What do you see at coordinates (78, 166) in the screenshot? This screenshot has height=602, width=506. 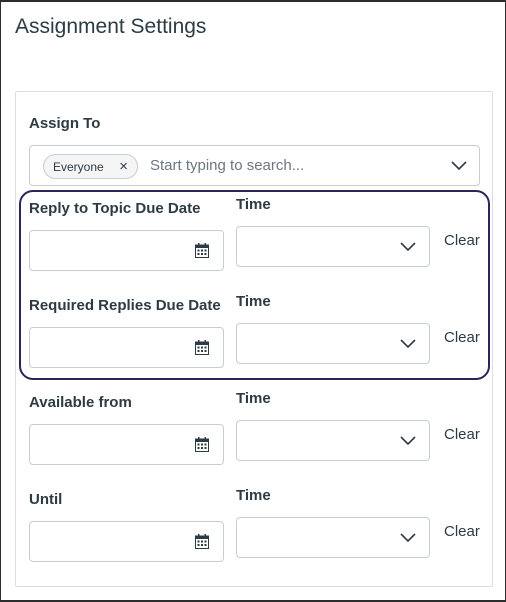 I see `assignee-pill-label: Everyone` at bounding box center [78, 166].